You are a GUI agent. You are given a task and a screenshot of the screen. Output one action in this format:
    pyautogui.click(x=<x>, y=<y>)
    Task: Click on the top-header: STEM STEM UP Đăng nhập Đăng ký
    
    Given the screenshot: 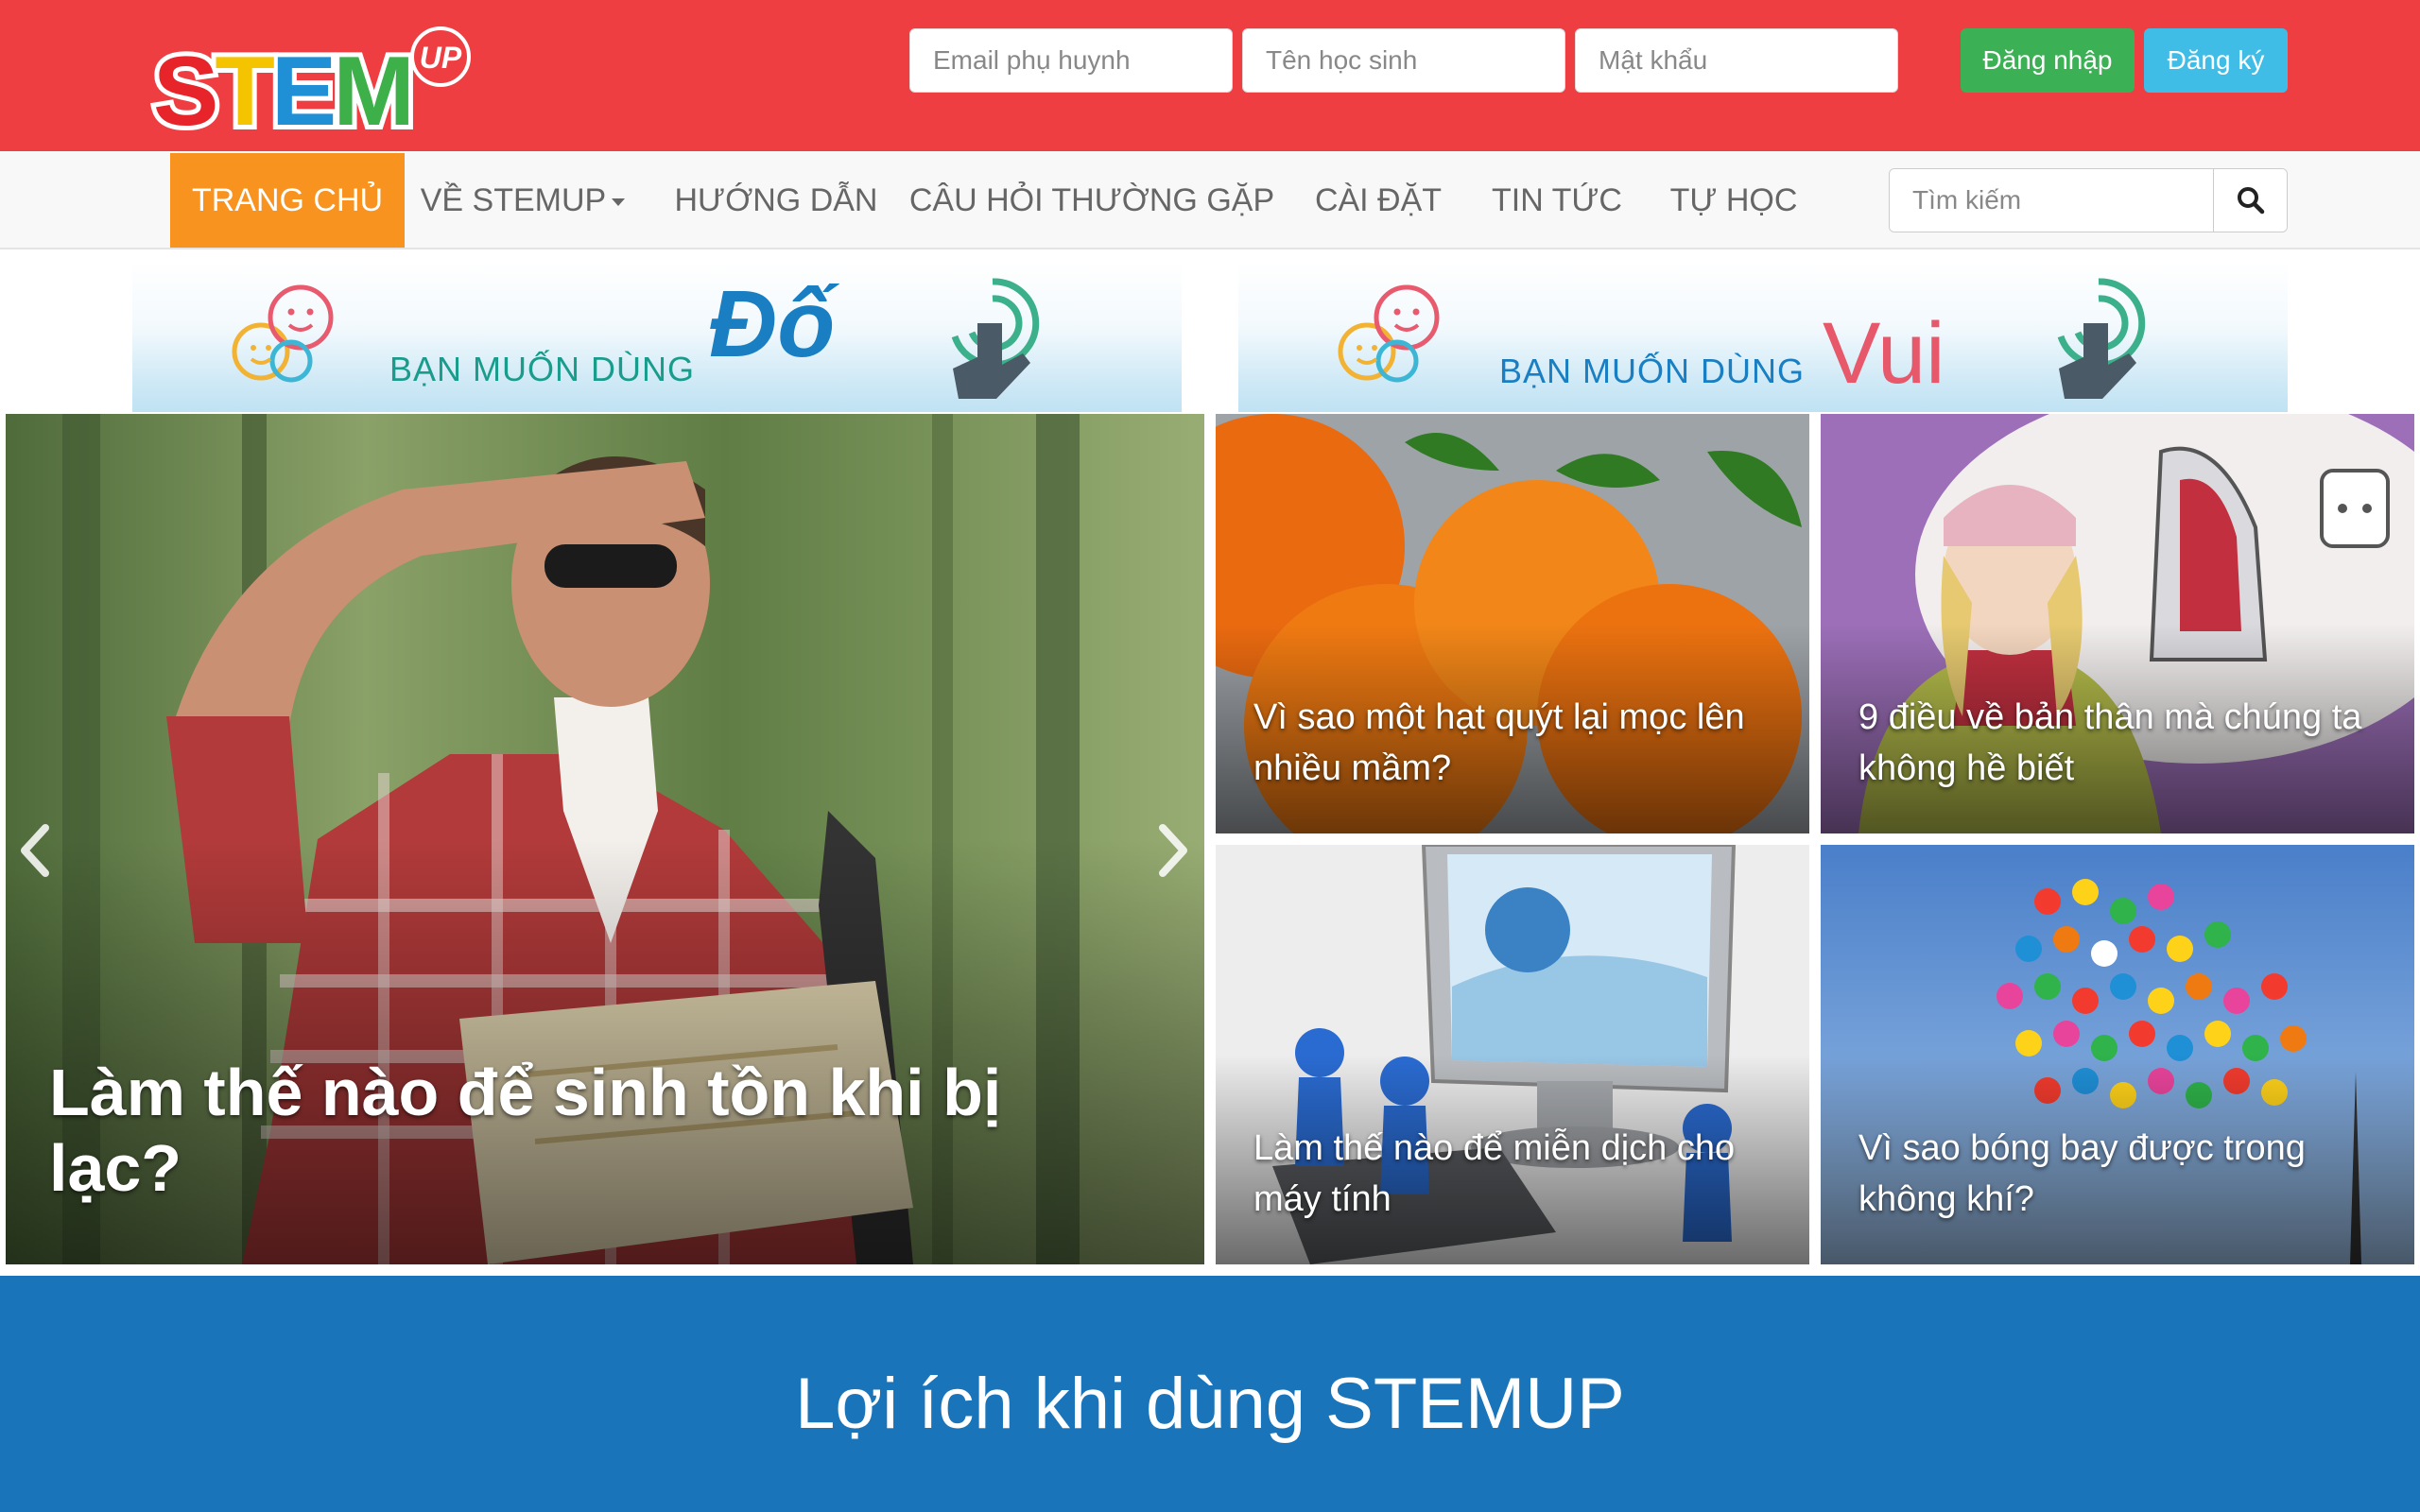 What is the action you would take?
    pyautogui.click(x=1210, y=75)
    